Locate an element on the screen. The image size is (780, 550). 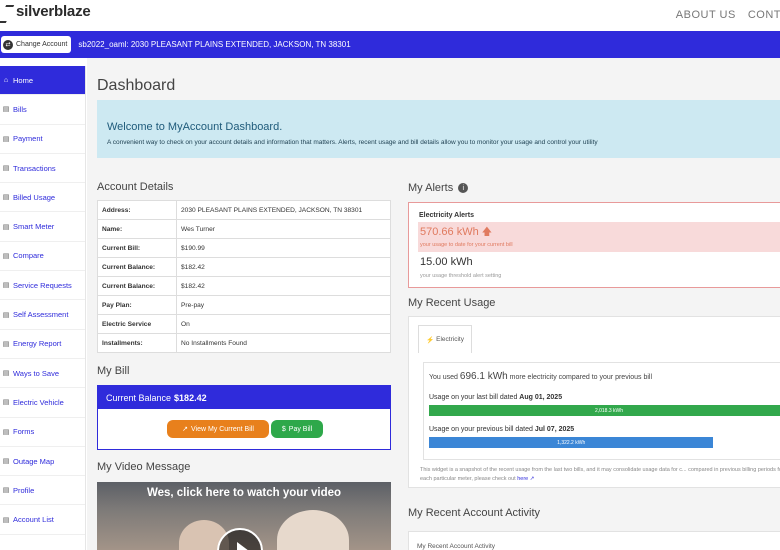
alerts-title-text: My Alerts is located at coordinates (431, 188).